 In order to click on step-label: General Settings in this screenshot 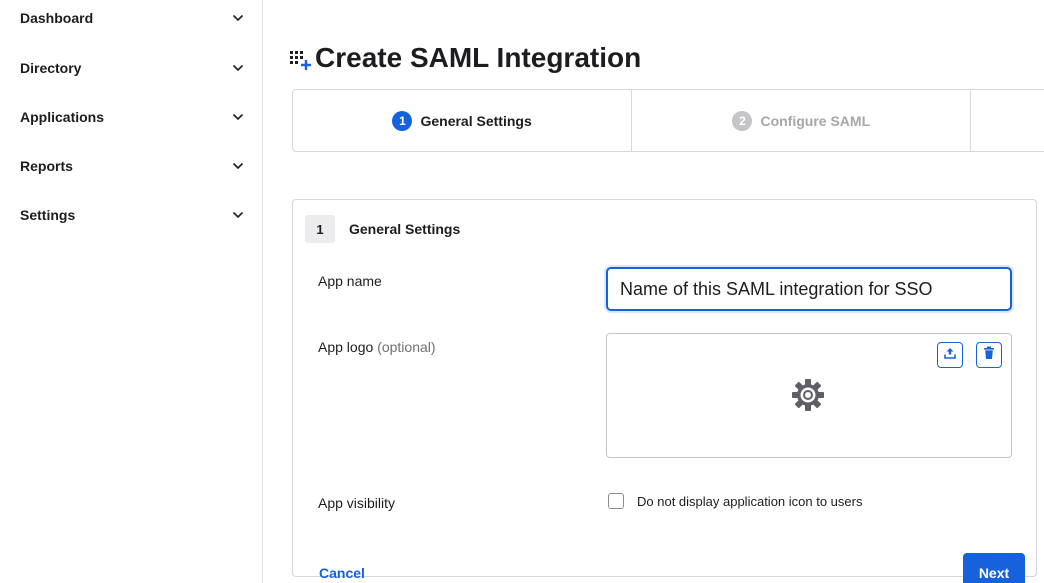, I will do `click(476, 120)`.